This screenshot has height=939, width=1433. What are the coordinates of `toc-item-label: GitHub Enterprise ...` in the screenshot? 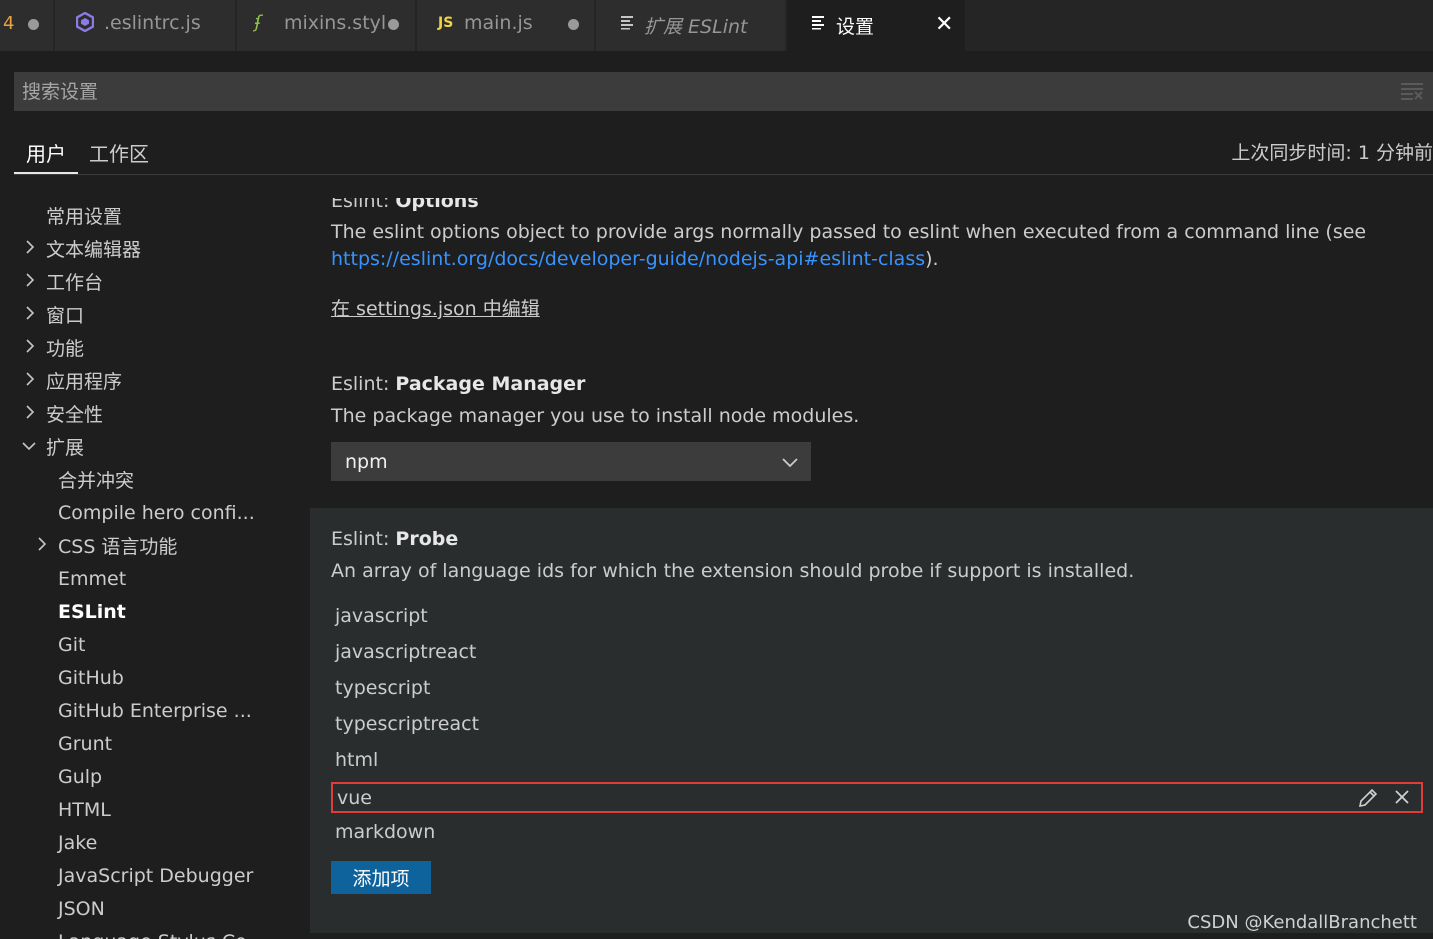 It's located at (155, 710).